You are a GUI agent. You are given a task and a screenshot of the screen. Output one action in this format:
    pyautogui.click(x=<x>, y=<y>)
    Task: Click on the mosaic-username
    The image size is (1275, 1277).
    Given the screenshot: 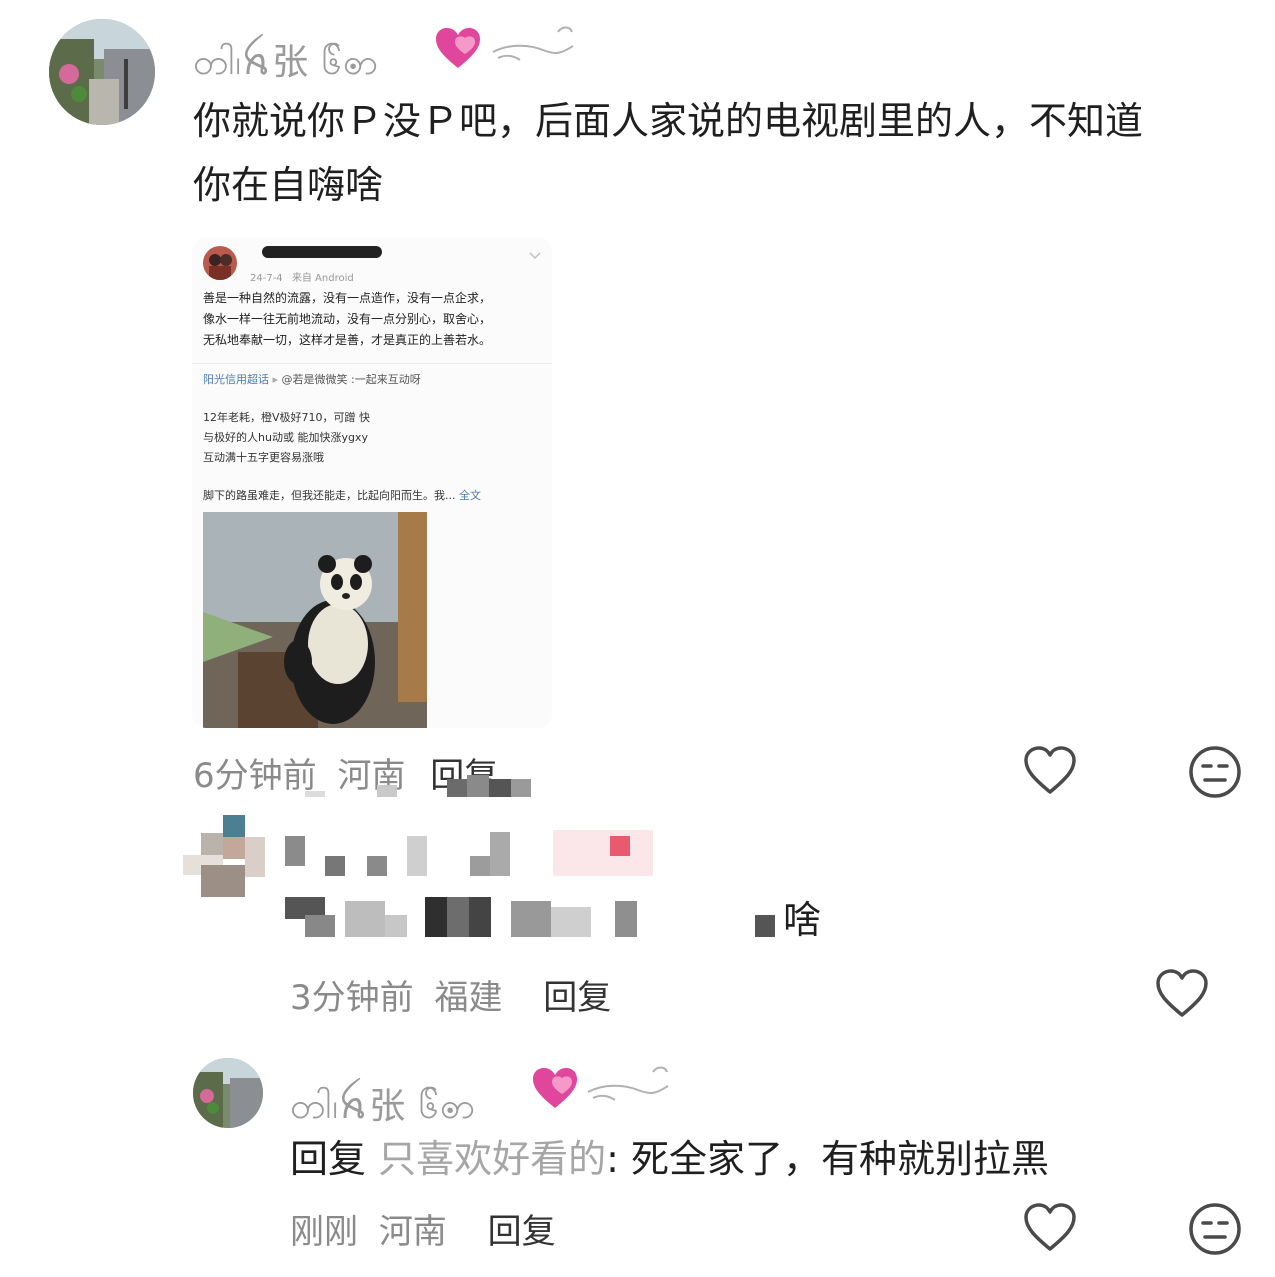 What is the action you would take?
    pyautogui.click(x=470, y=854)
    